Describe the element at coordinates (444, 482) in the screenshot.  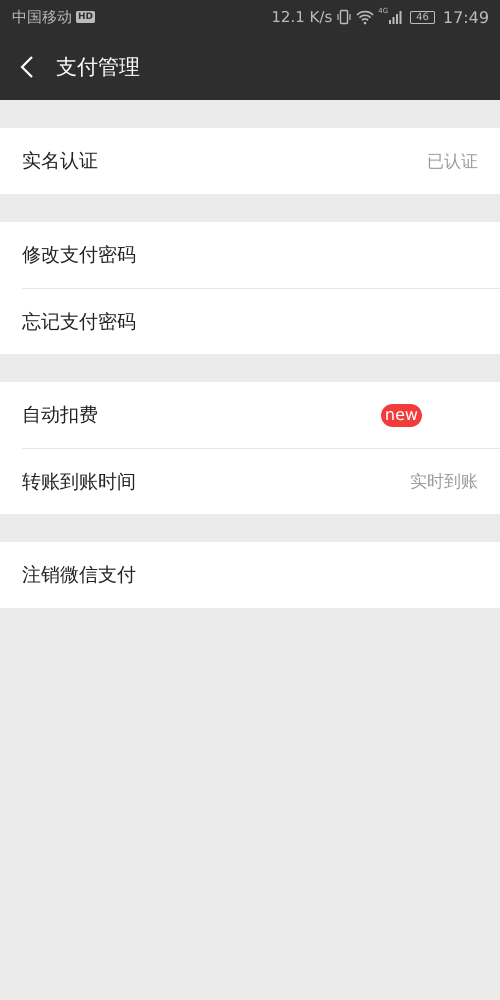
I see `item-value: 实时到账` at that location.